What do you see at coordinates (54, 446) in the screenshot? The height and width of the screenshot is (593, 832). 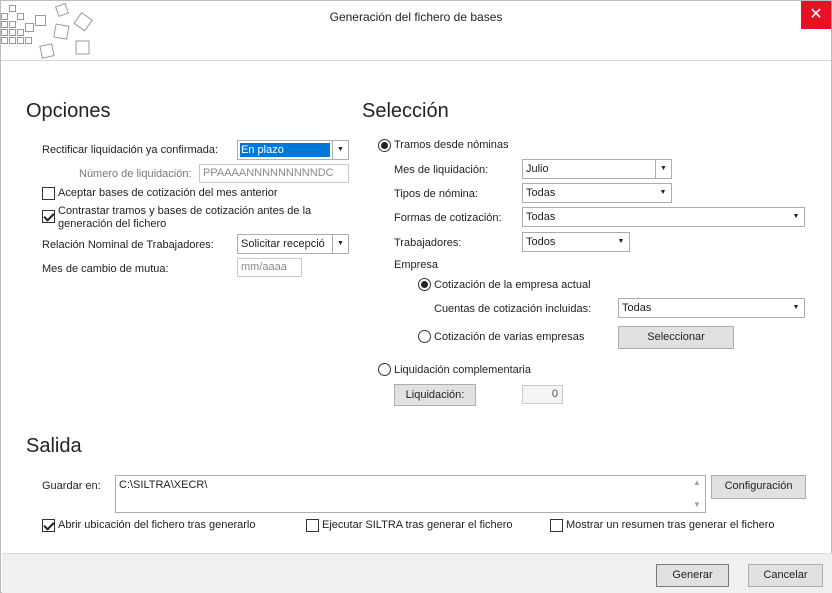 I see `salida-heading: Salida` at bounding box center [54, 446].